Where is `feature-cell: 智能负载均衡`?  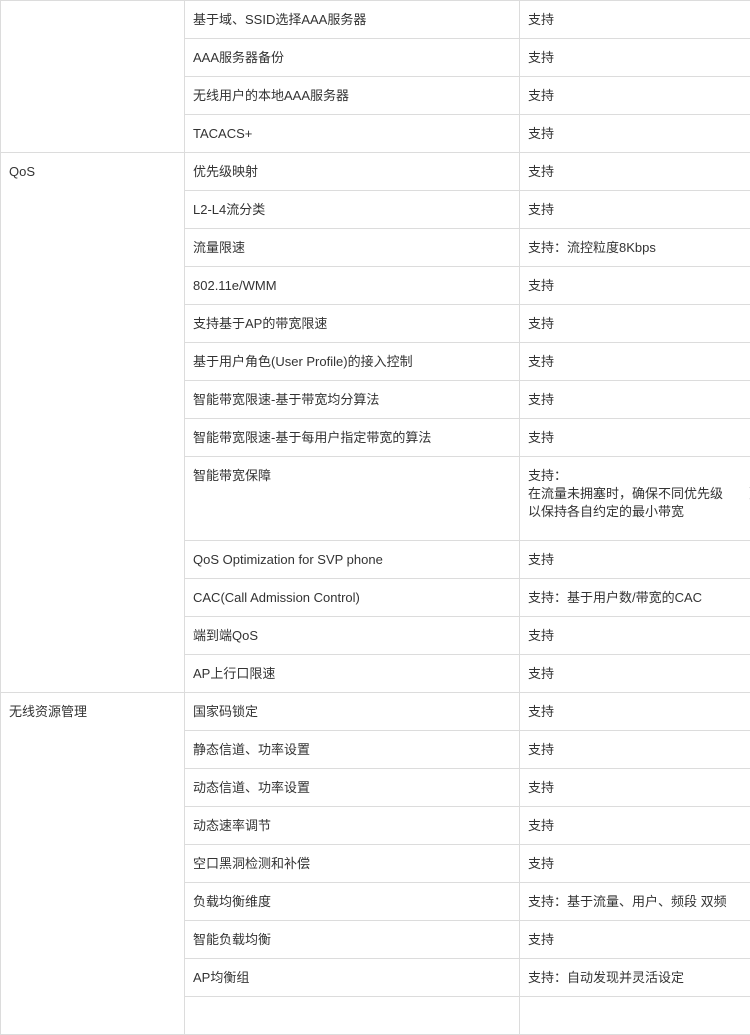
feature-cell: 智能负载均衡 is located at coordinates (352, 940).